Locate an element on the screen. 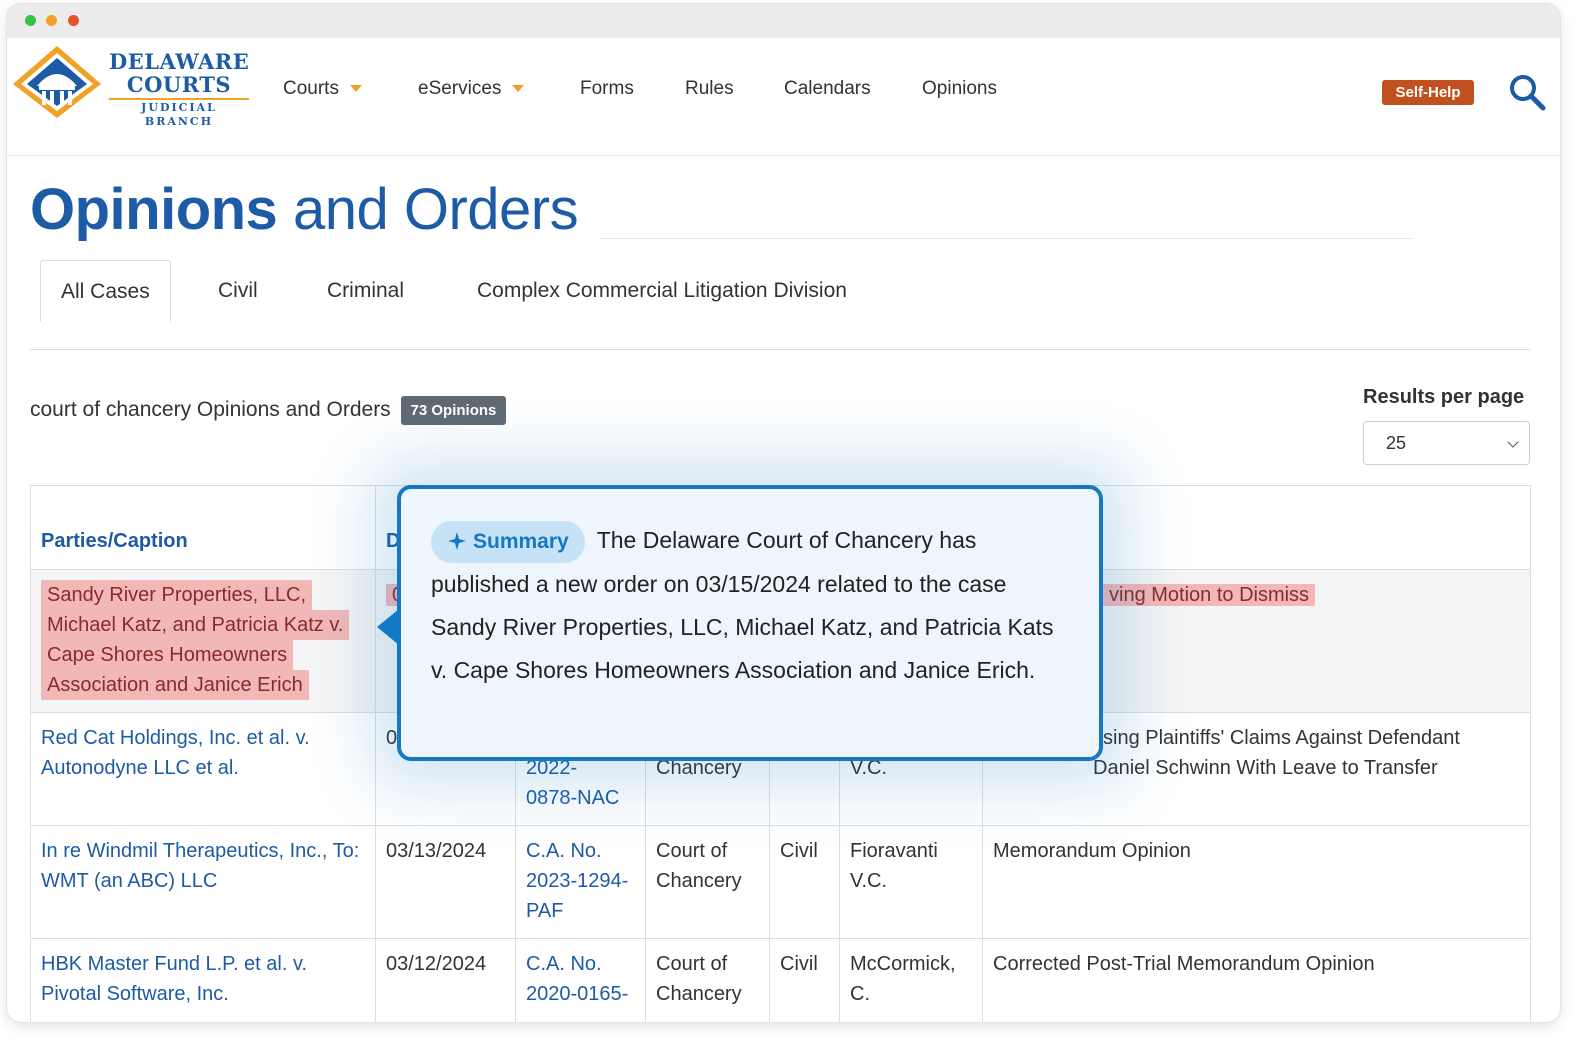  nav-eservices-label: eServices is located at coordinates (460, 88).